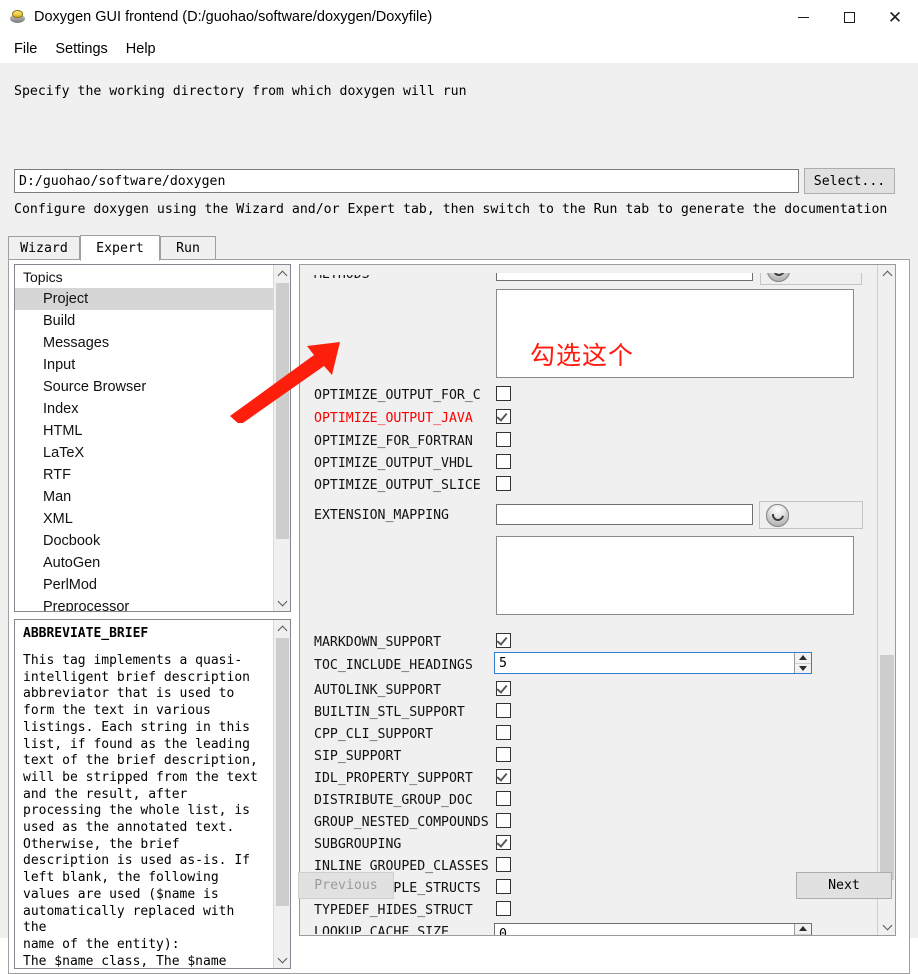 Image resolution: width=918 pixels, height=974 pixels. Describe the element at coordinates (152, 431) in the screenshot. I see `sidebar-item-html: HTML` at that location.